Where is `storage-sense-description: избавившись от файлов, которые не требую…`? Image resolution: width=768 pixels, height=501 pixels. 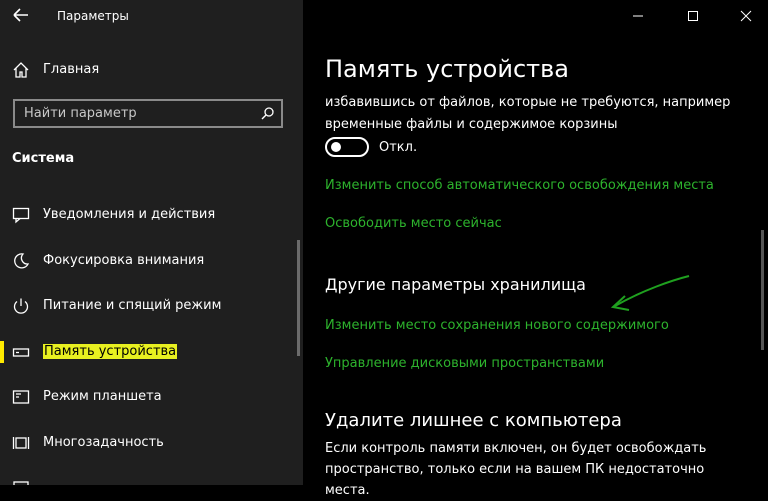
storage-sense-description: избавившись от файлов, которые не требую… is located at coordinates (528, 113).